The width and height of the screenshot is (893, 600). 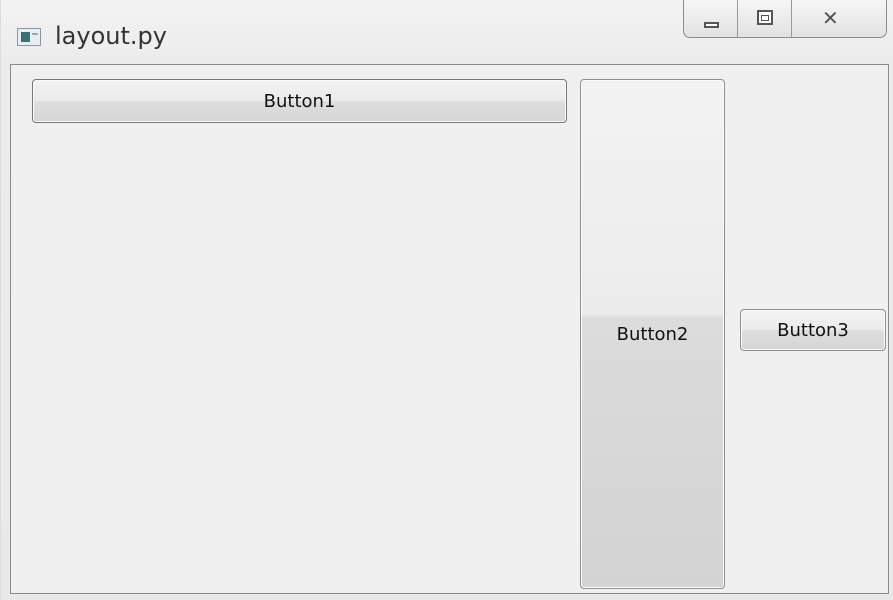 I want to click on button3-label: Button3, so click(x=813, y=330).